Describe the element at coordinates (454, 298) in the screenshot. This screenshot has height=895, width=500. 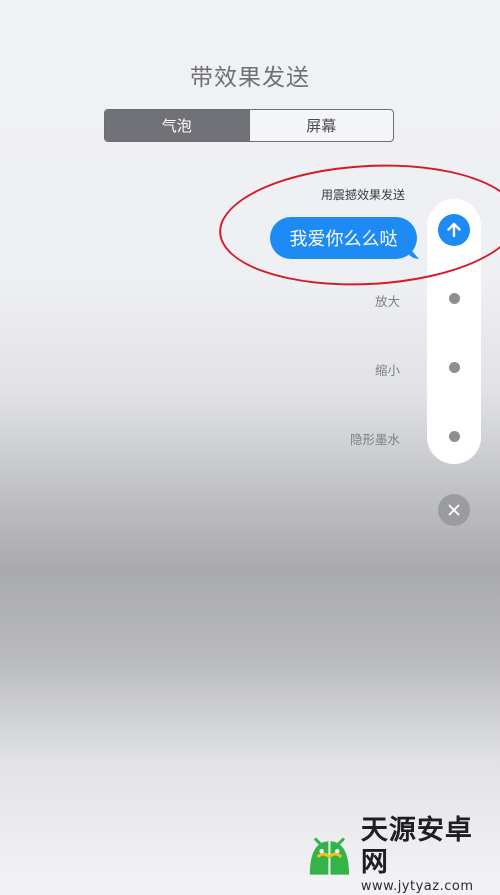
I see `effect-radio-loud` at that location.